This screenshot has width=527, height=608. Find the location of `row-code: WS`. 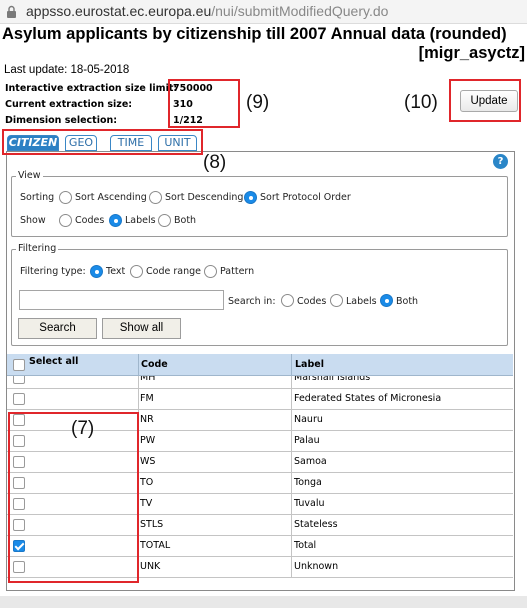

row-code: WS is located at coordinates (148, 461).